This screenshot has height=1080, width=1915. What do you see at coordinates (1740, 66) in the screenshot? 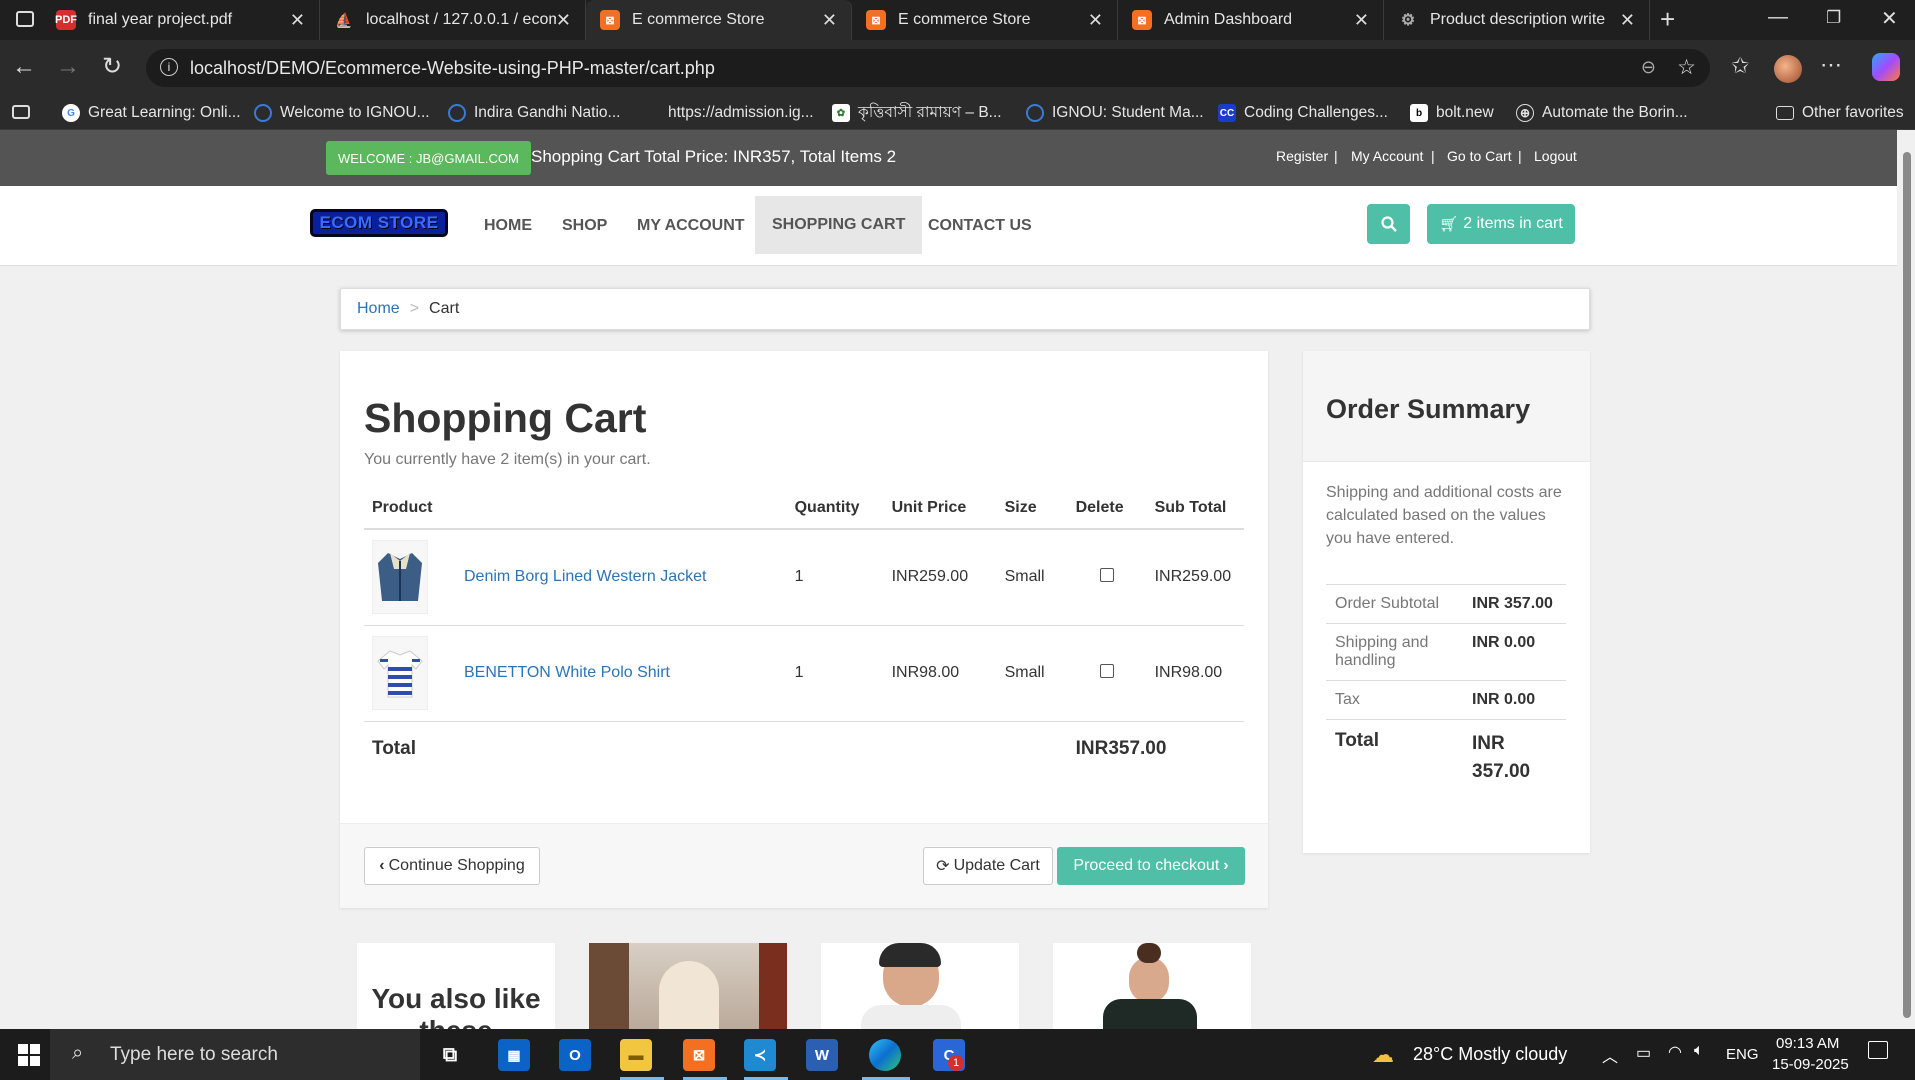
I see `favorites-icon: ✩` at bounding box center [1740, 66].